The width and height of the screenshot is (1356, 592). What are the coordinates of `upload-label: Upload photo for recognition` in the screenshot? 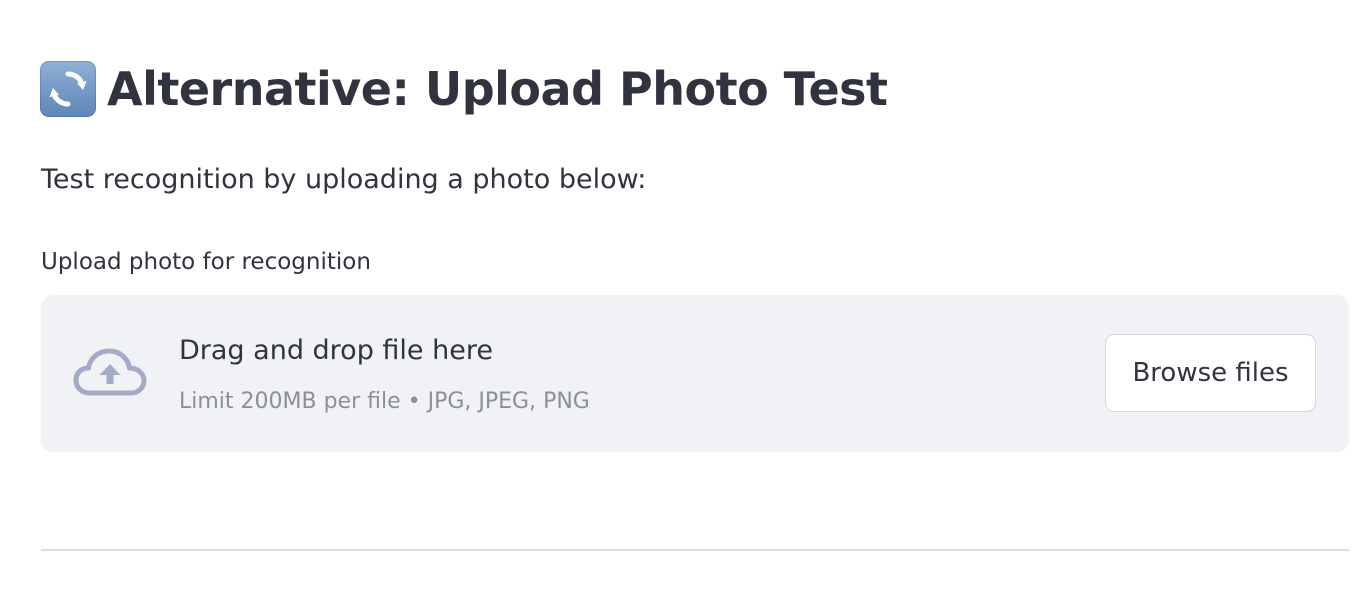 It's located at (206, 262).